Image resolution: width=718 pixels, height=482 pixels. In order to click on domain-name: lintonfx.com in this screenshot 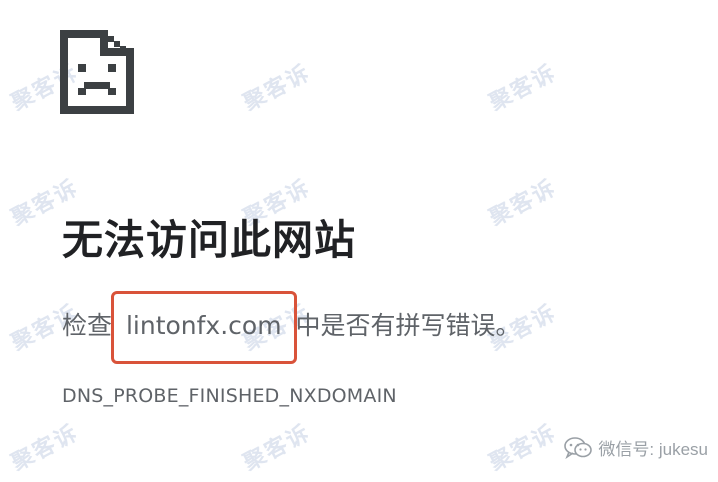, I will do `click(203, 327)`.